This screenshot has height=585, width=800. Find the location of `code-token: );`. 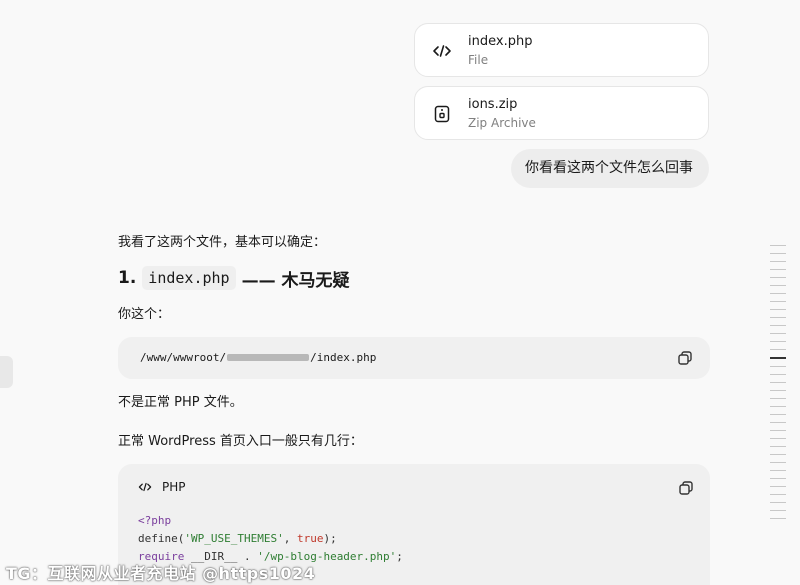

code-token: ); is located at coordinates (330, 538).